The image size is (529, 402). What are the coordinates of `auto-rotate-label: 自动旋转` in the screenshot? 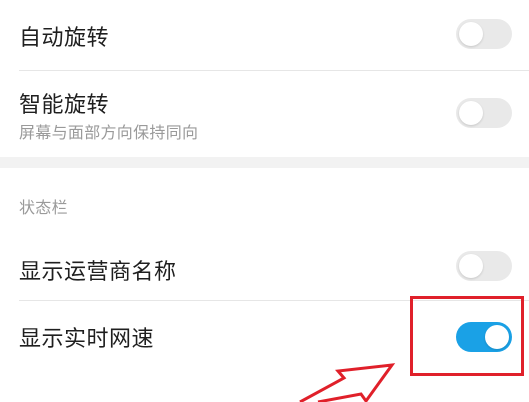 It's located at (64, 38).